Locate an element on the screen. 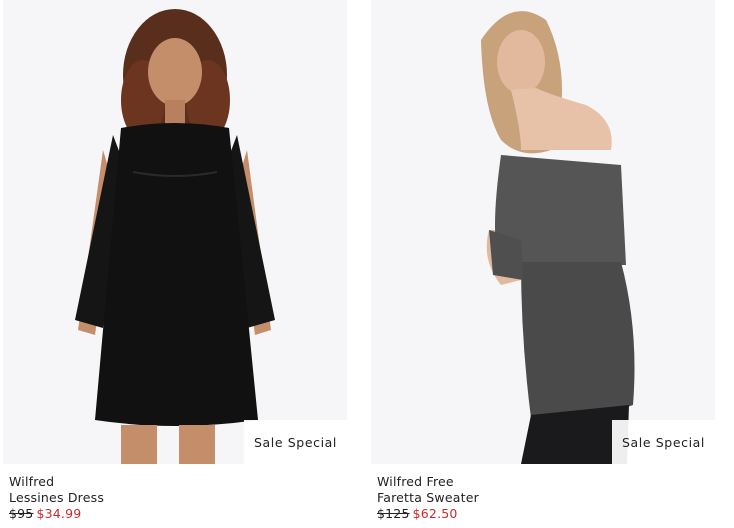 The image size is (734, 528). product-name: Faretta Sweater is located at coordinates (428, 498).